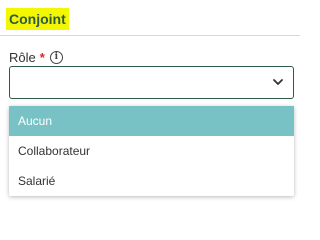 The image size is (320, 240). Describe the element at coordinates (151, 121) in the screenshot. I see `option-aucun: Aucun` at that location.